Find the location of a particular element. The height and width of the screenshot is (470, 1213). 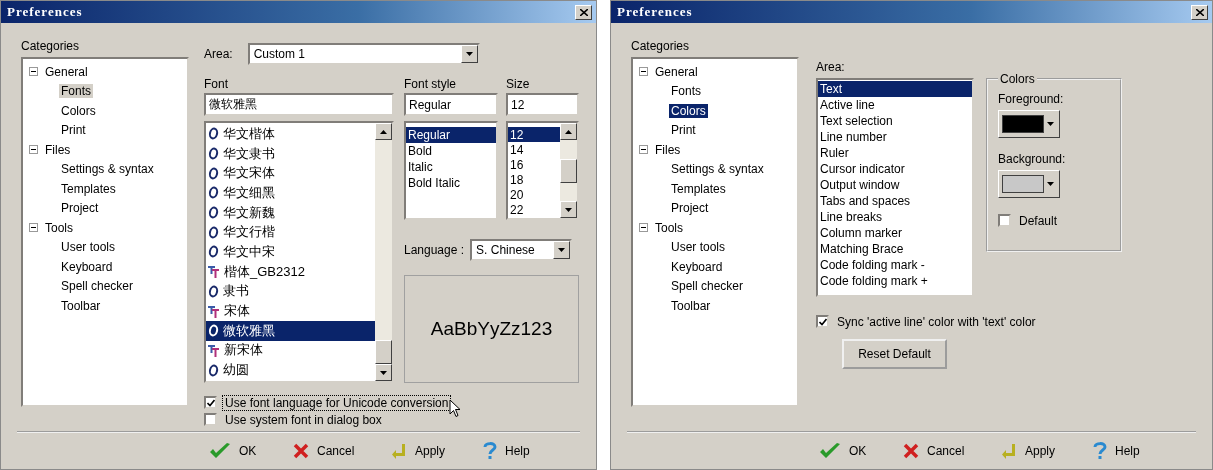

area-list-item: Matching Brace is located at coordinates (895, 249).